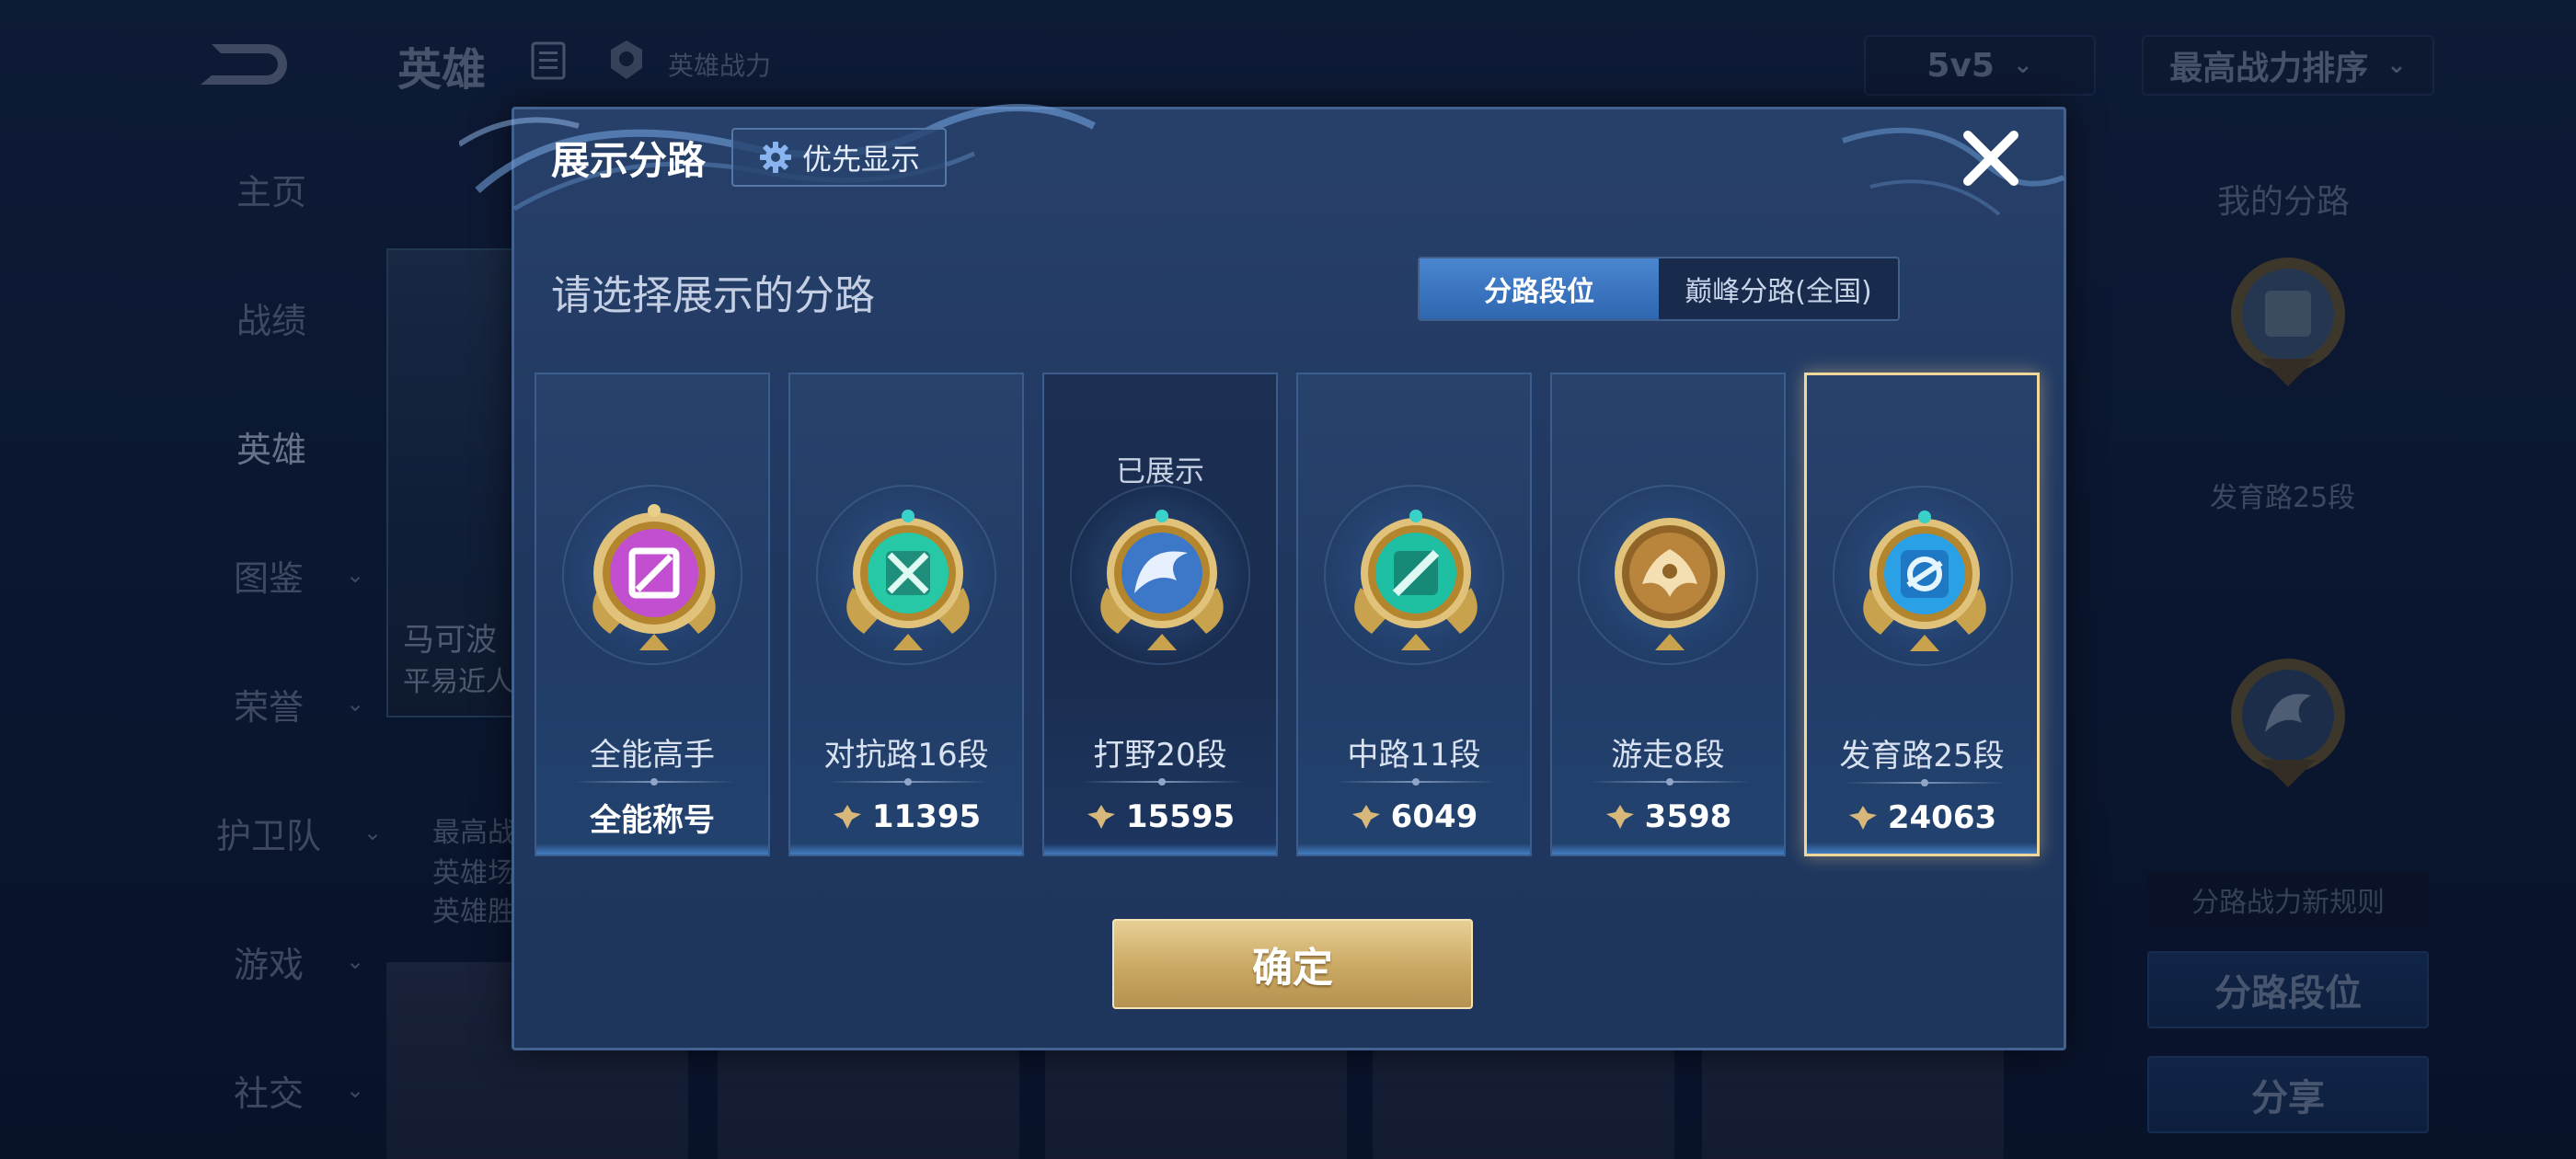  Describe the element at coordinates (1688, 816) in the screenshot. I see `lane-card-value-text: 3598` at that location.